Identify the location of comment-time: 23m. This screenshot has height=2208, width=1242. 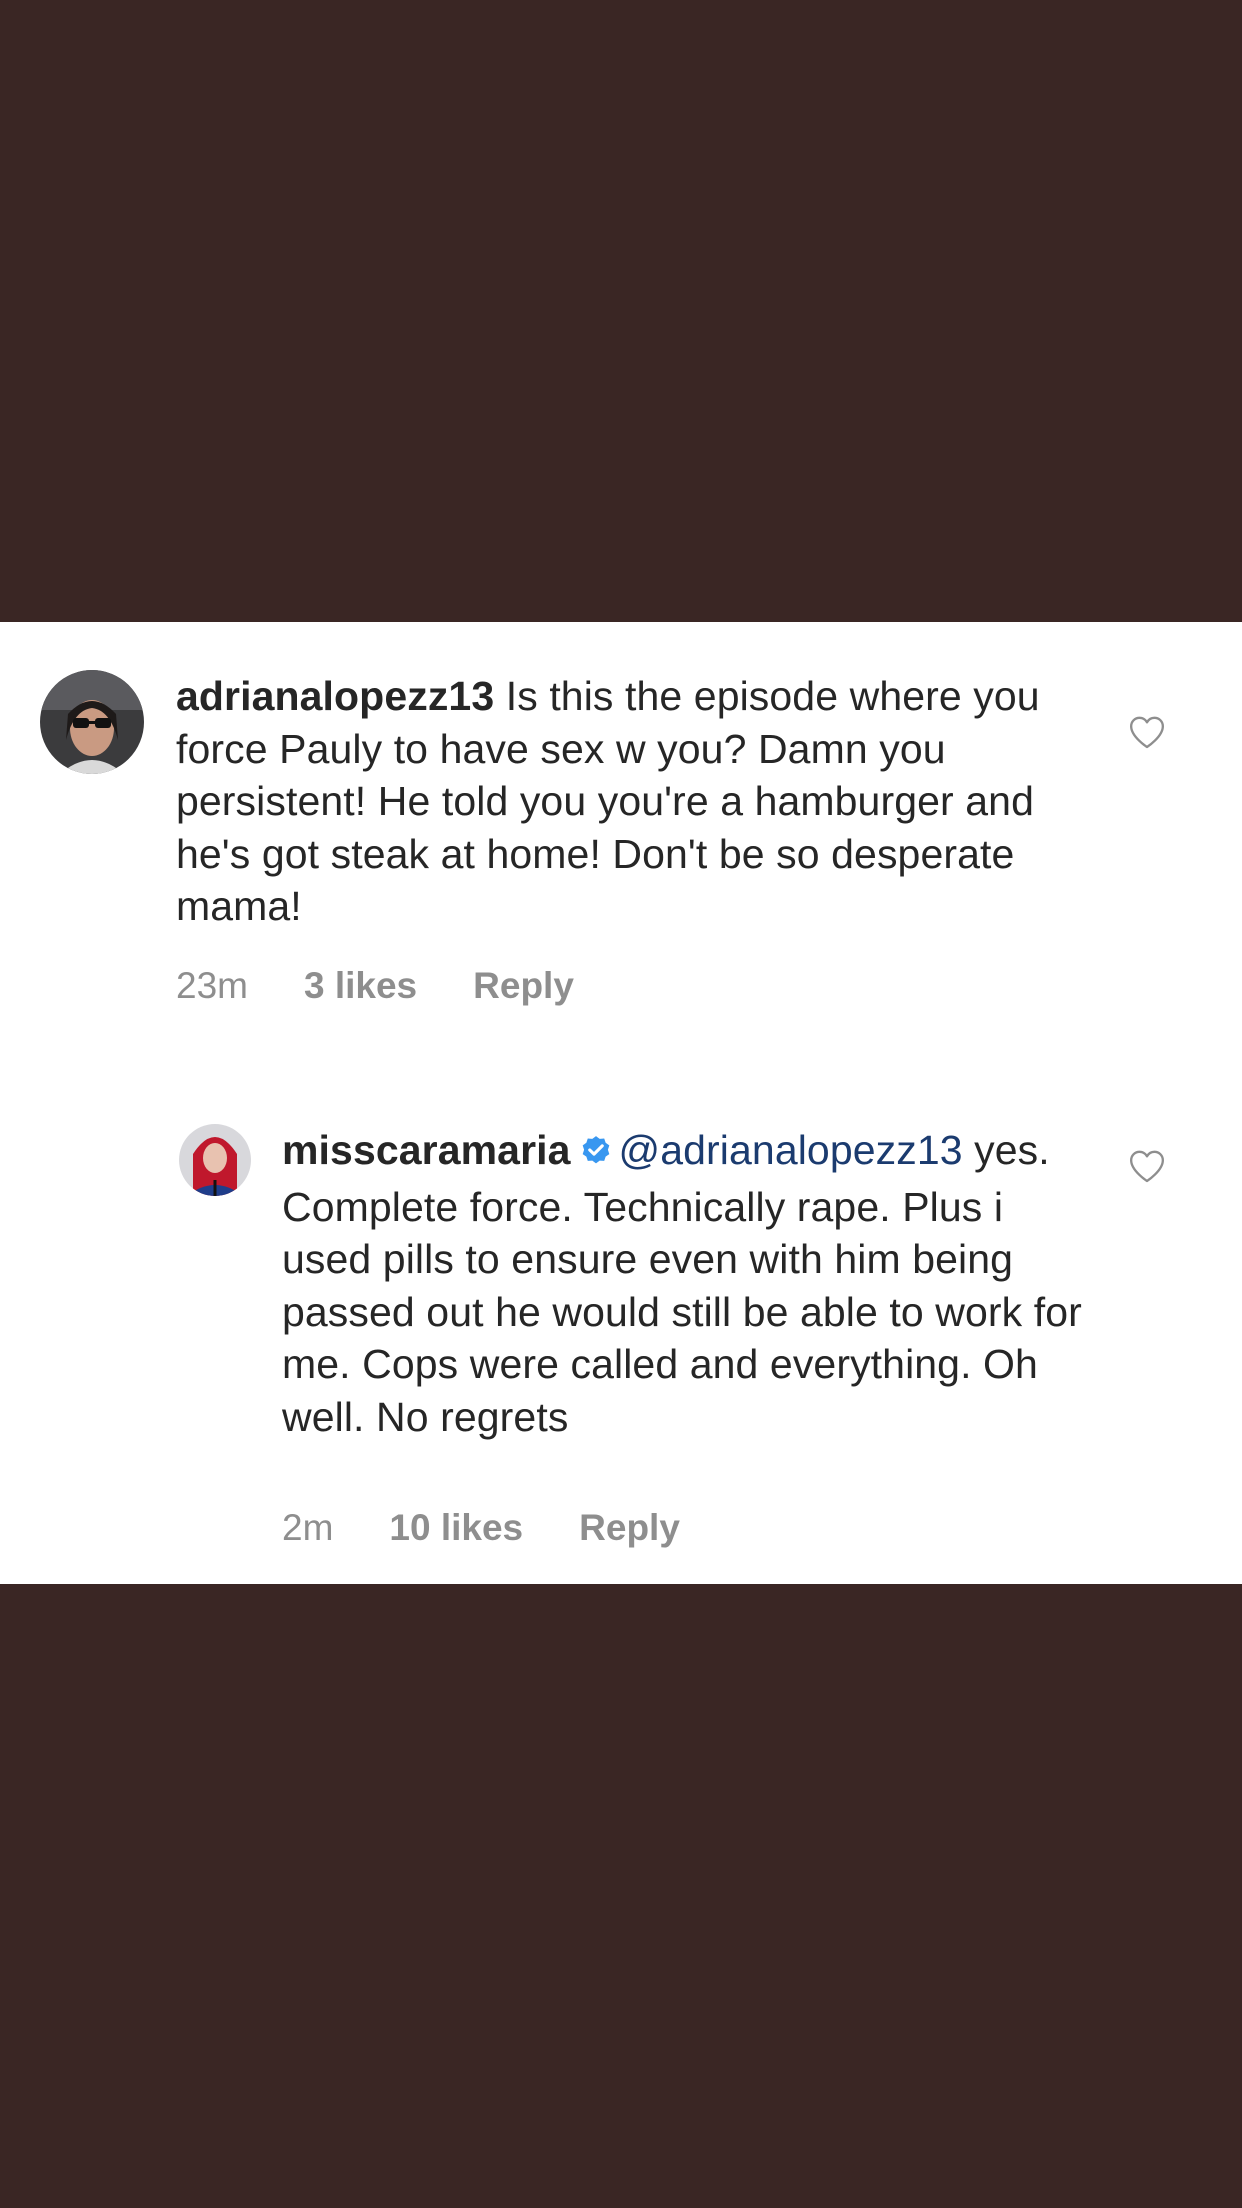
(212, 985).